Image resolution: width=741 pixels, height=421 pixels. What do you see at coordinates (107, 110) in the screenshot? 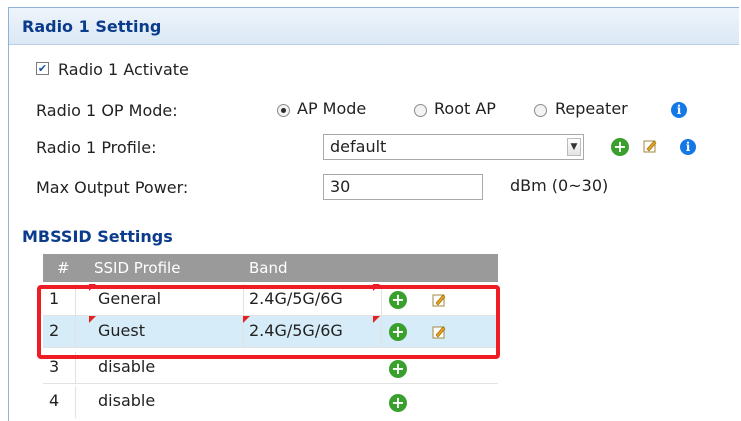
I see `op-mode-label: Radio 1 OP Mode:` at bounding box center [107, 110].